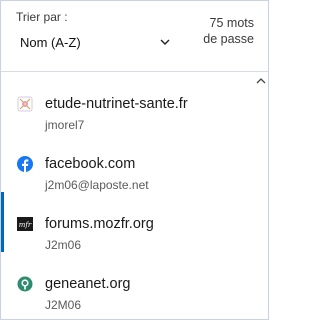 This screenshot has height=320, width=320. What do you see at coordinates (90, 164) in the screenshot?
I see `login-site: facebook.com` at bounding box center [90, 164].